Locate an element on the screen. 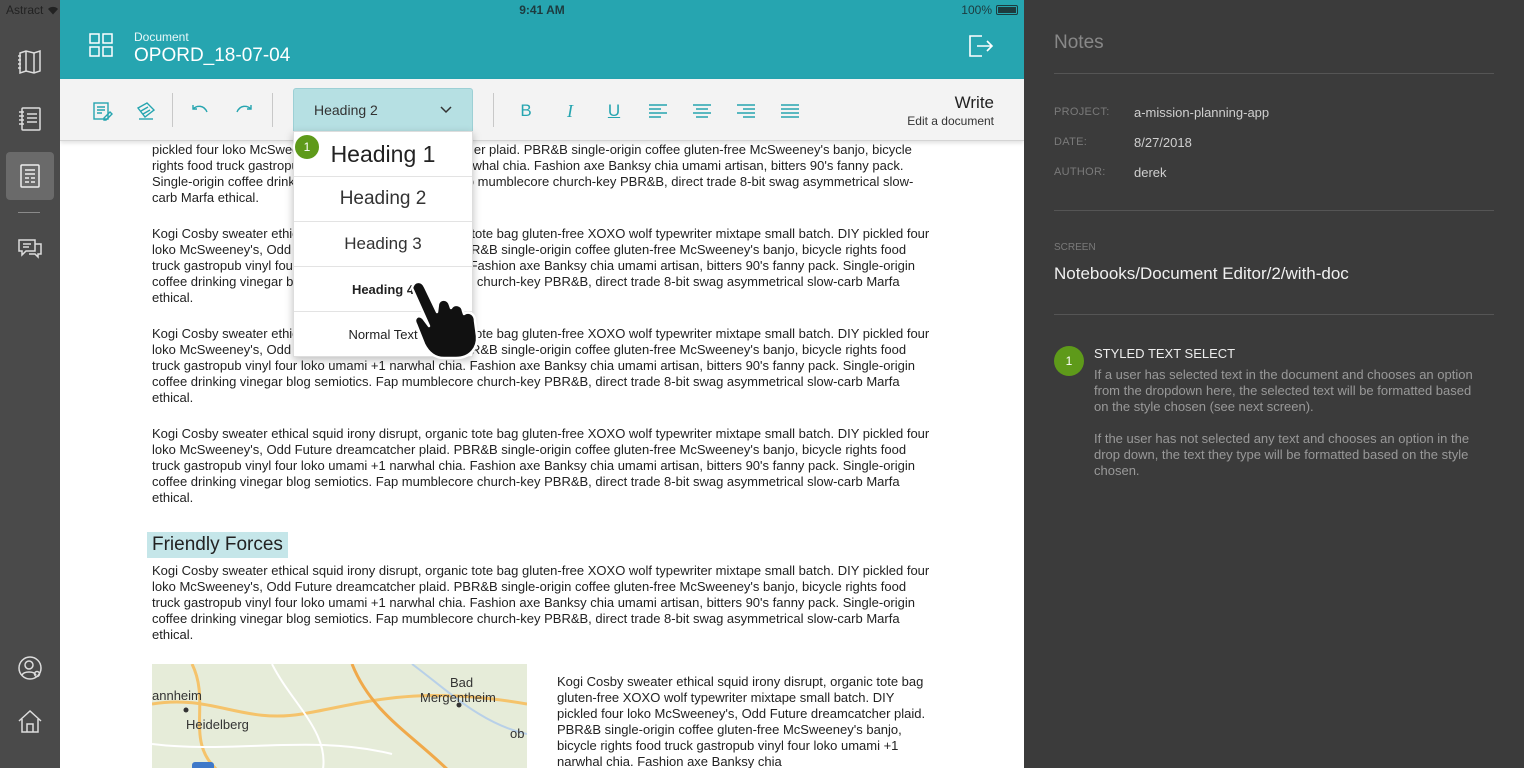  status-time: 9:41 AM is located at coordinates (542, 10).